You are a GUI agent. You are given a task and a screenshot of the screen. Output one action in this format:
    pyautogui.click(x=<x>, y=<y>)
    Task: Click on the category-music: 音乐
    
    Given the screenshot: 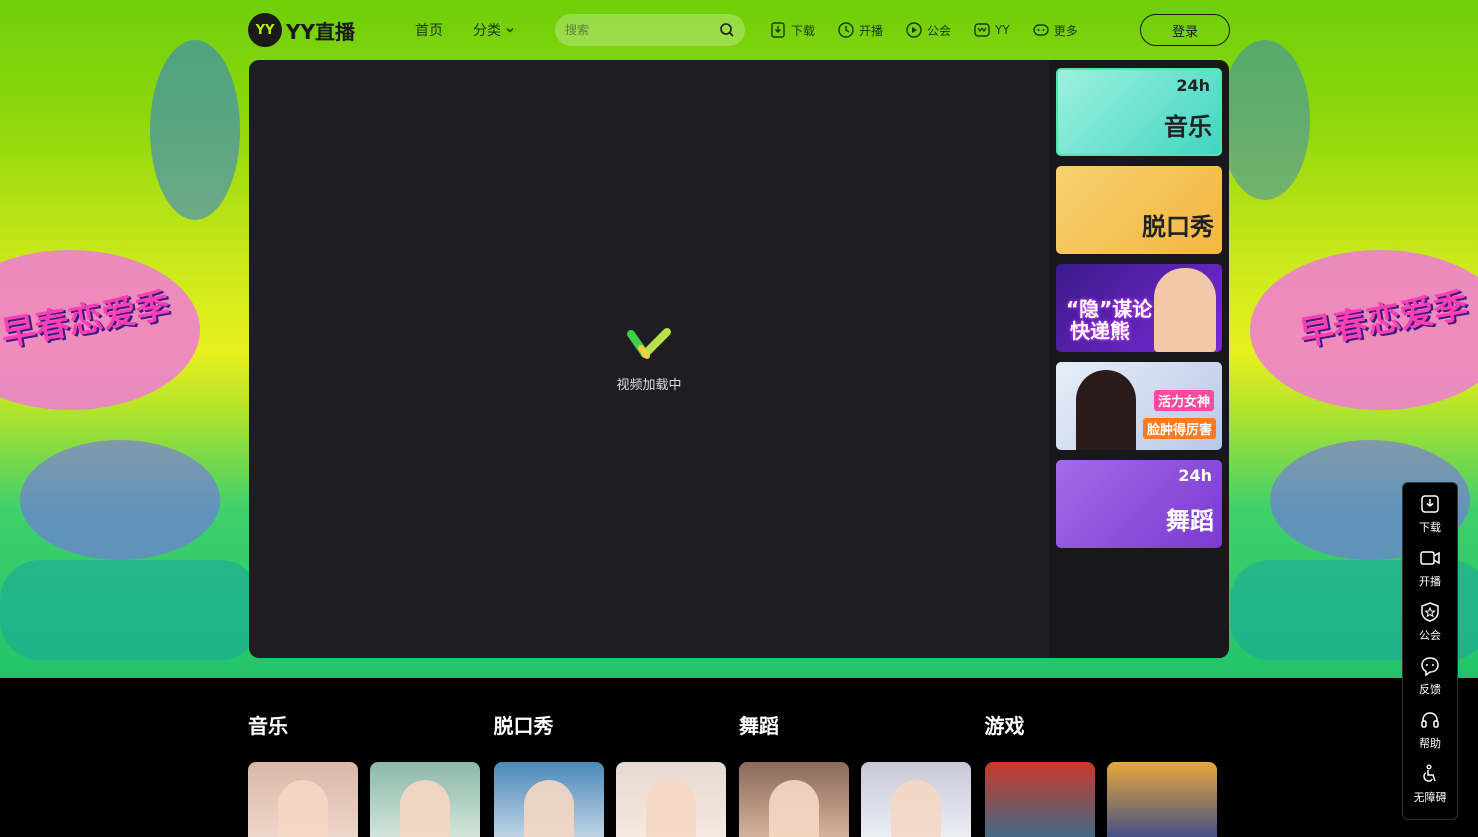 What is the action you would take?
    pyautogui.click(x=371, y=773)
    